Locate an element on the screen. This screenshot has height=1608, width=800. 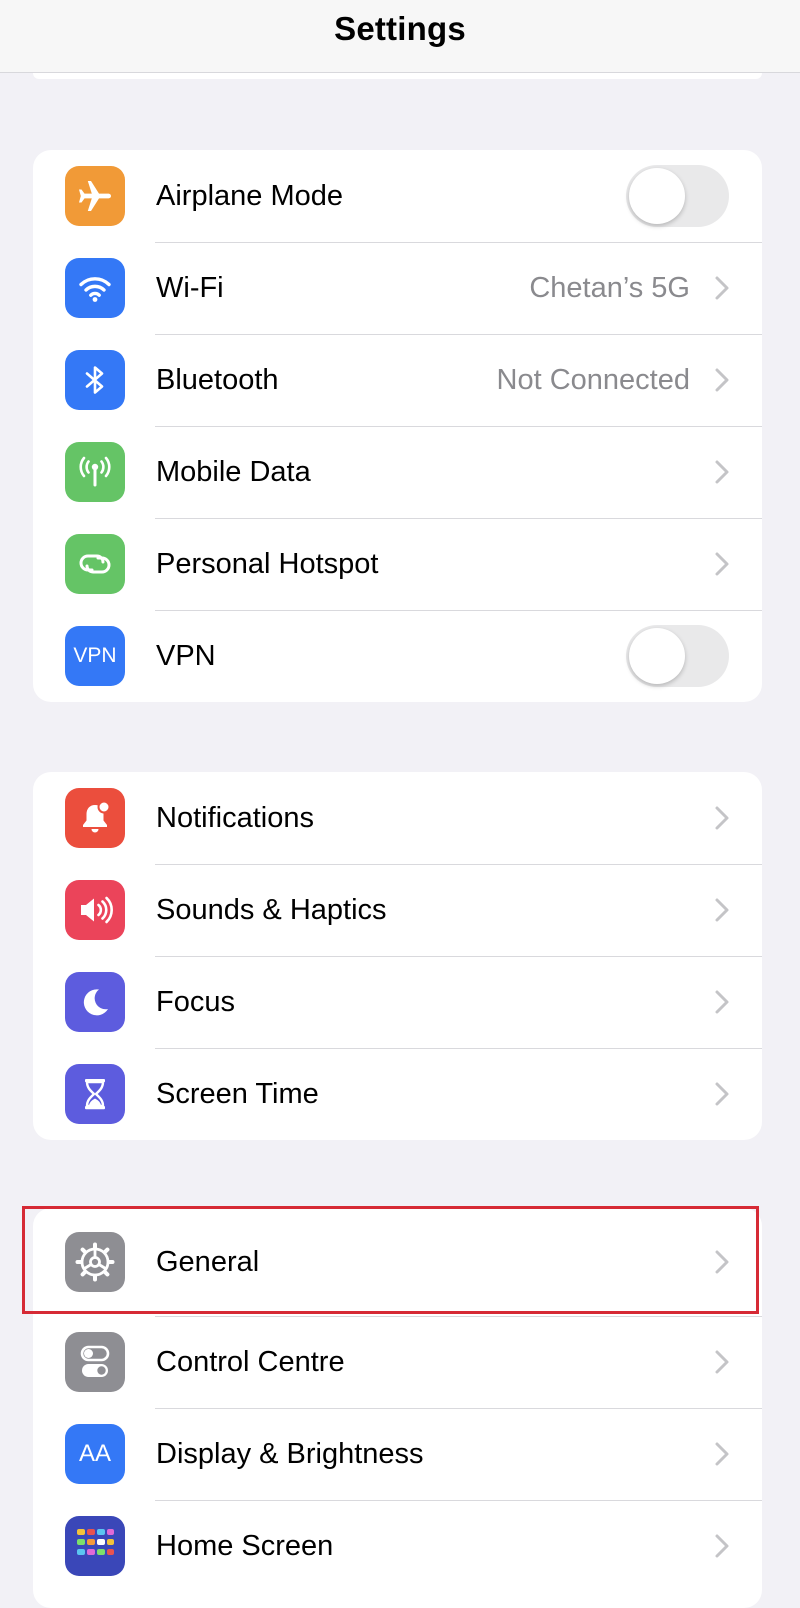
settings-row-label: Screen Time is located at coordinates (237, 1094).